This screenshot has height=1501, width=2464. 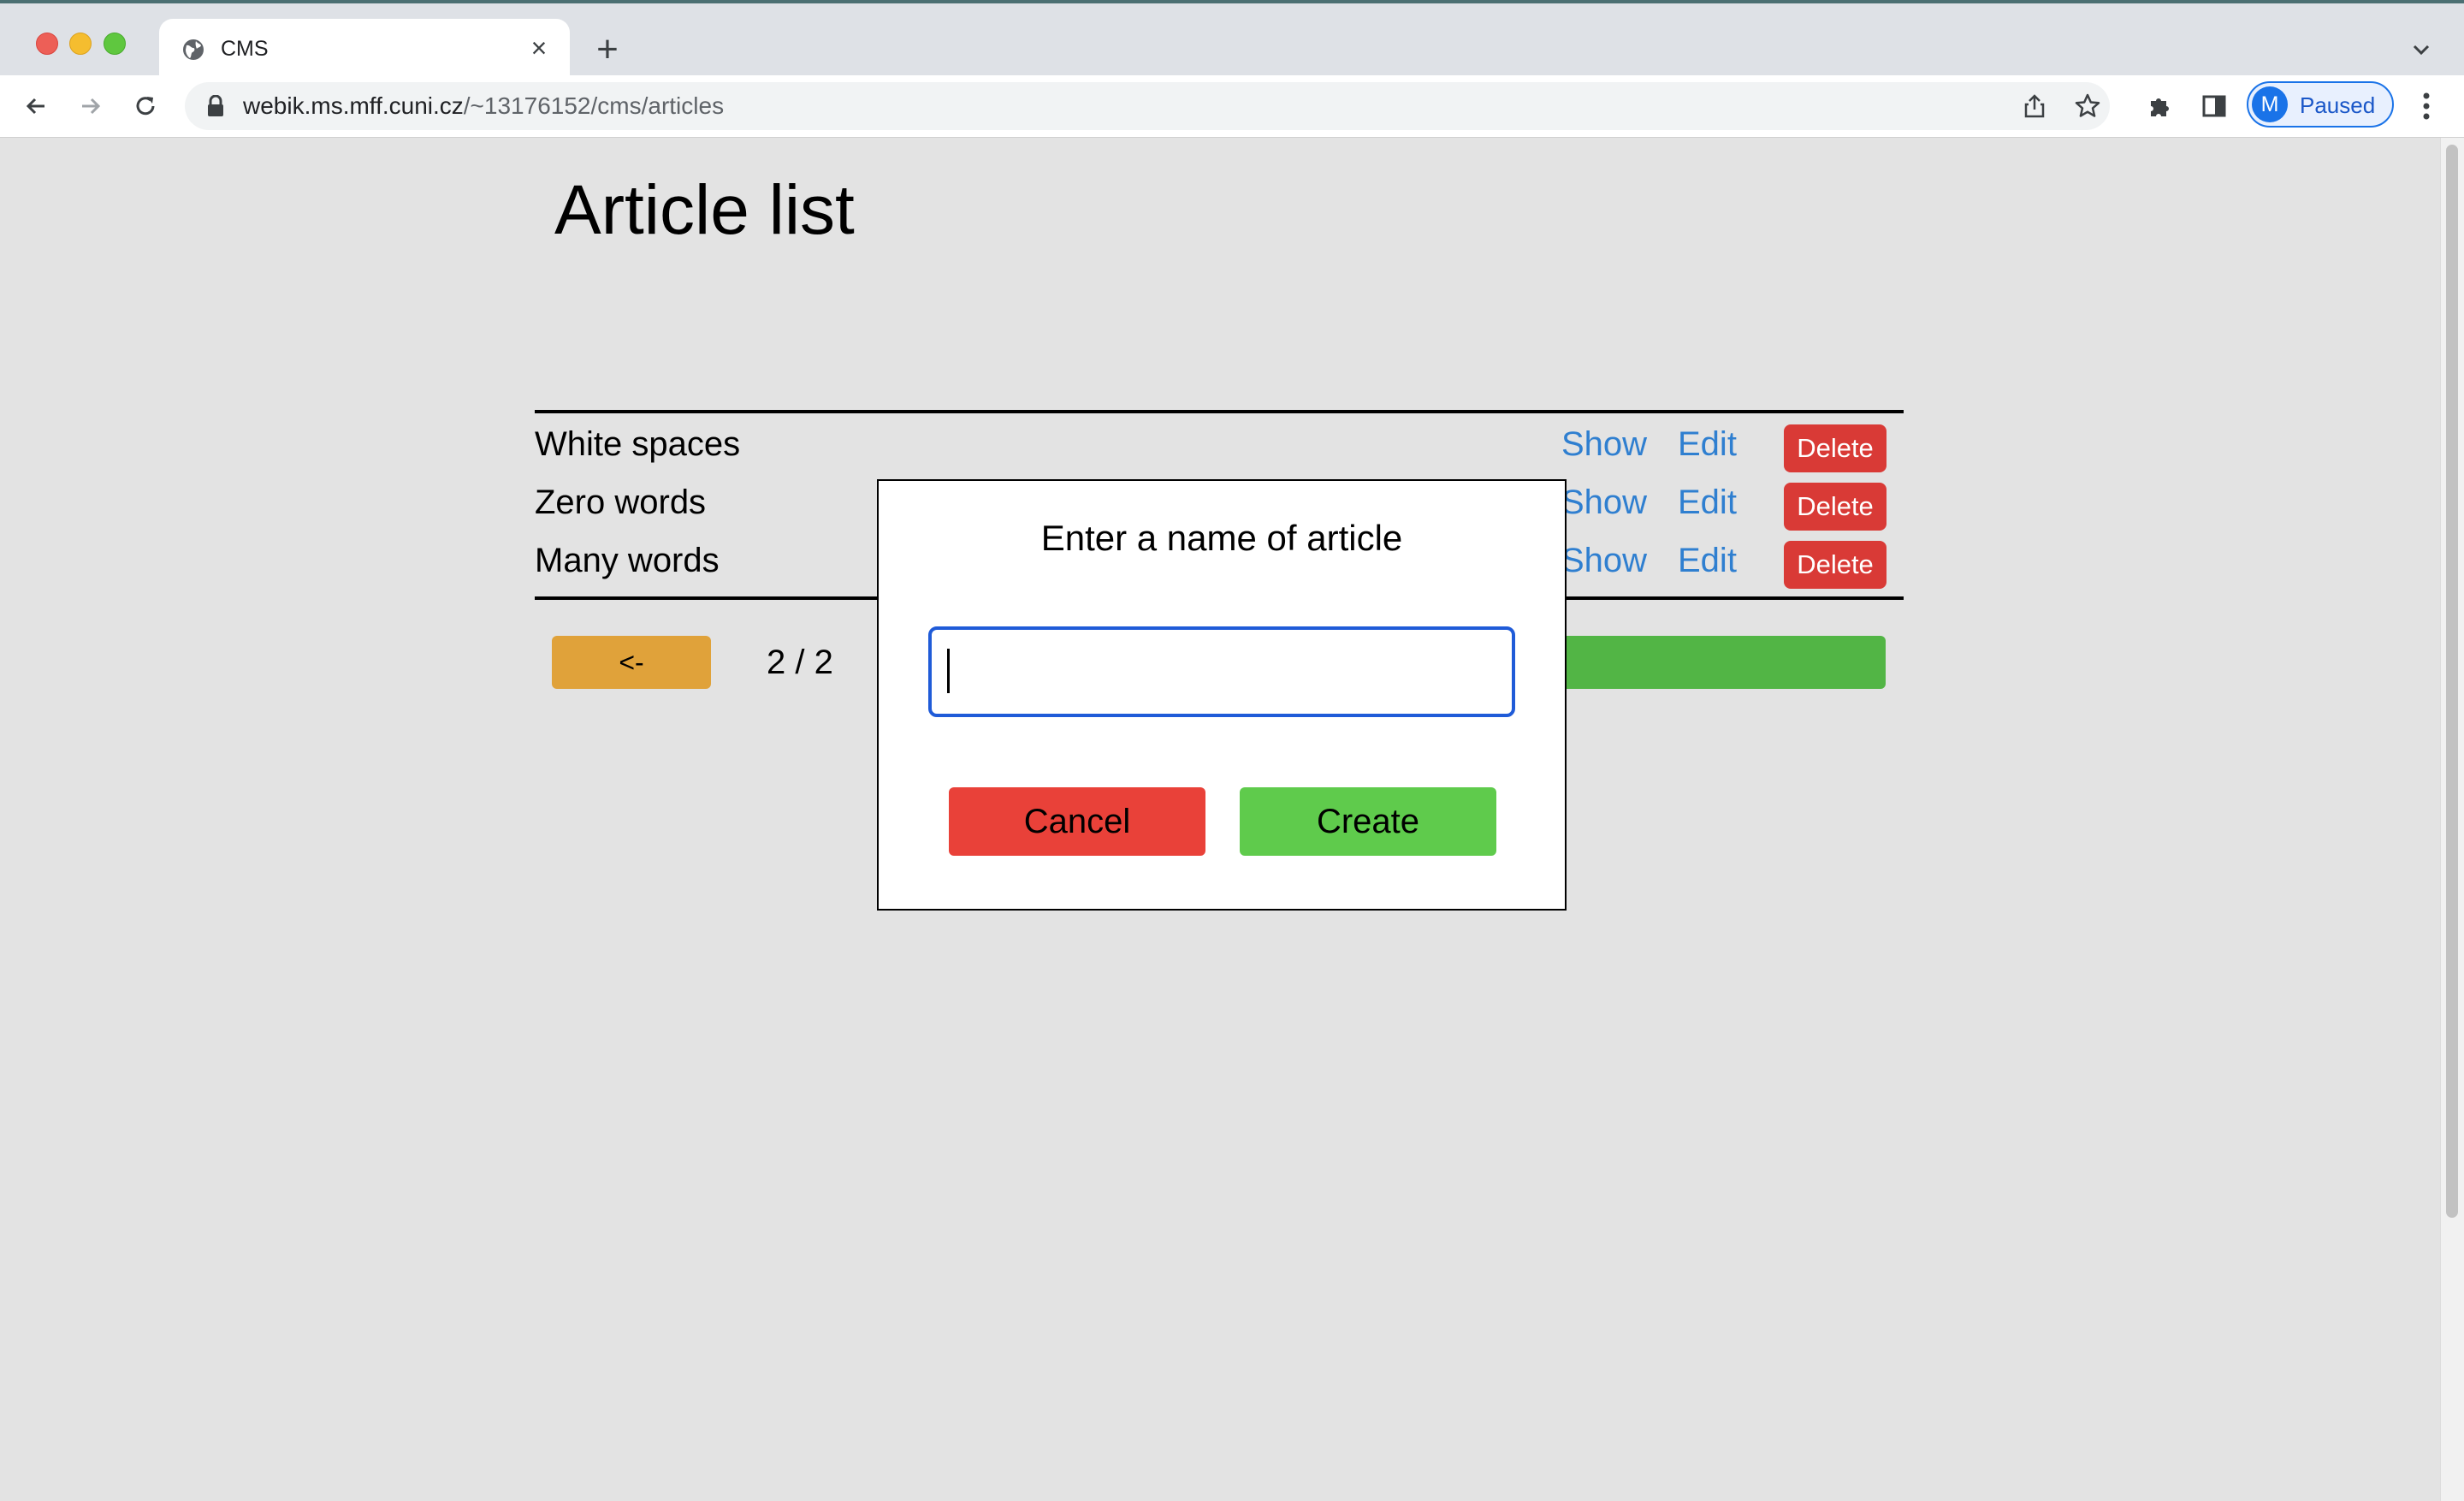 I want to click on close-window-button, so click(x=47, y=44).